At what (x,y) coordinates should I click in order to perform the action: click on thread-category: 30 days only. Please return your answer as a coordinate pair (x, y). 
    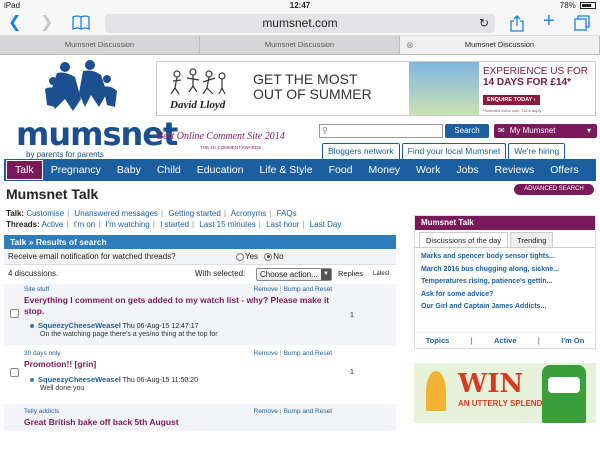
    Looking at the image, I should click on (42, 353).